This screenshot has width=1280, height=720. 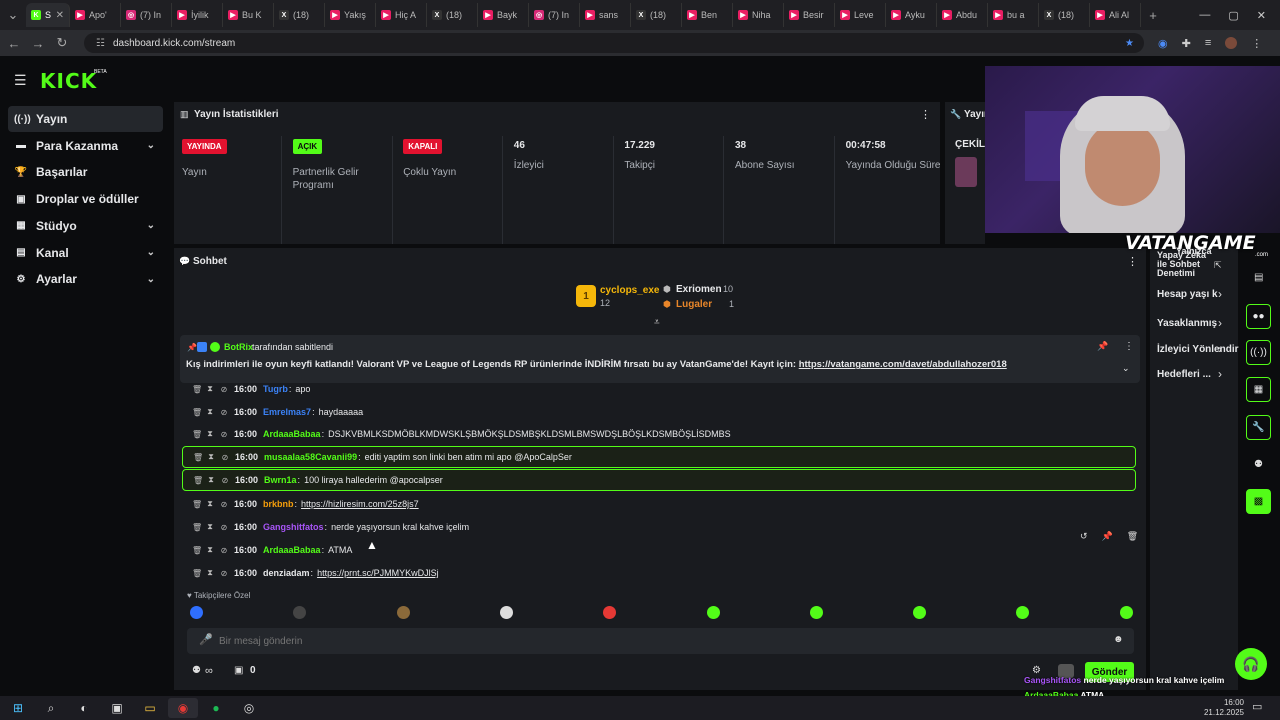 I want to click on close-window-icon: ✕, so click(x=1261, y=15).